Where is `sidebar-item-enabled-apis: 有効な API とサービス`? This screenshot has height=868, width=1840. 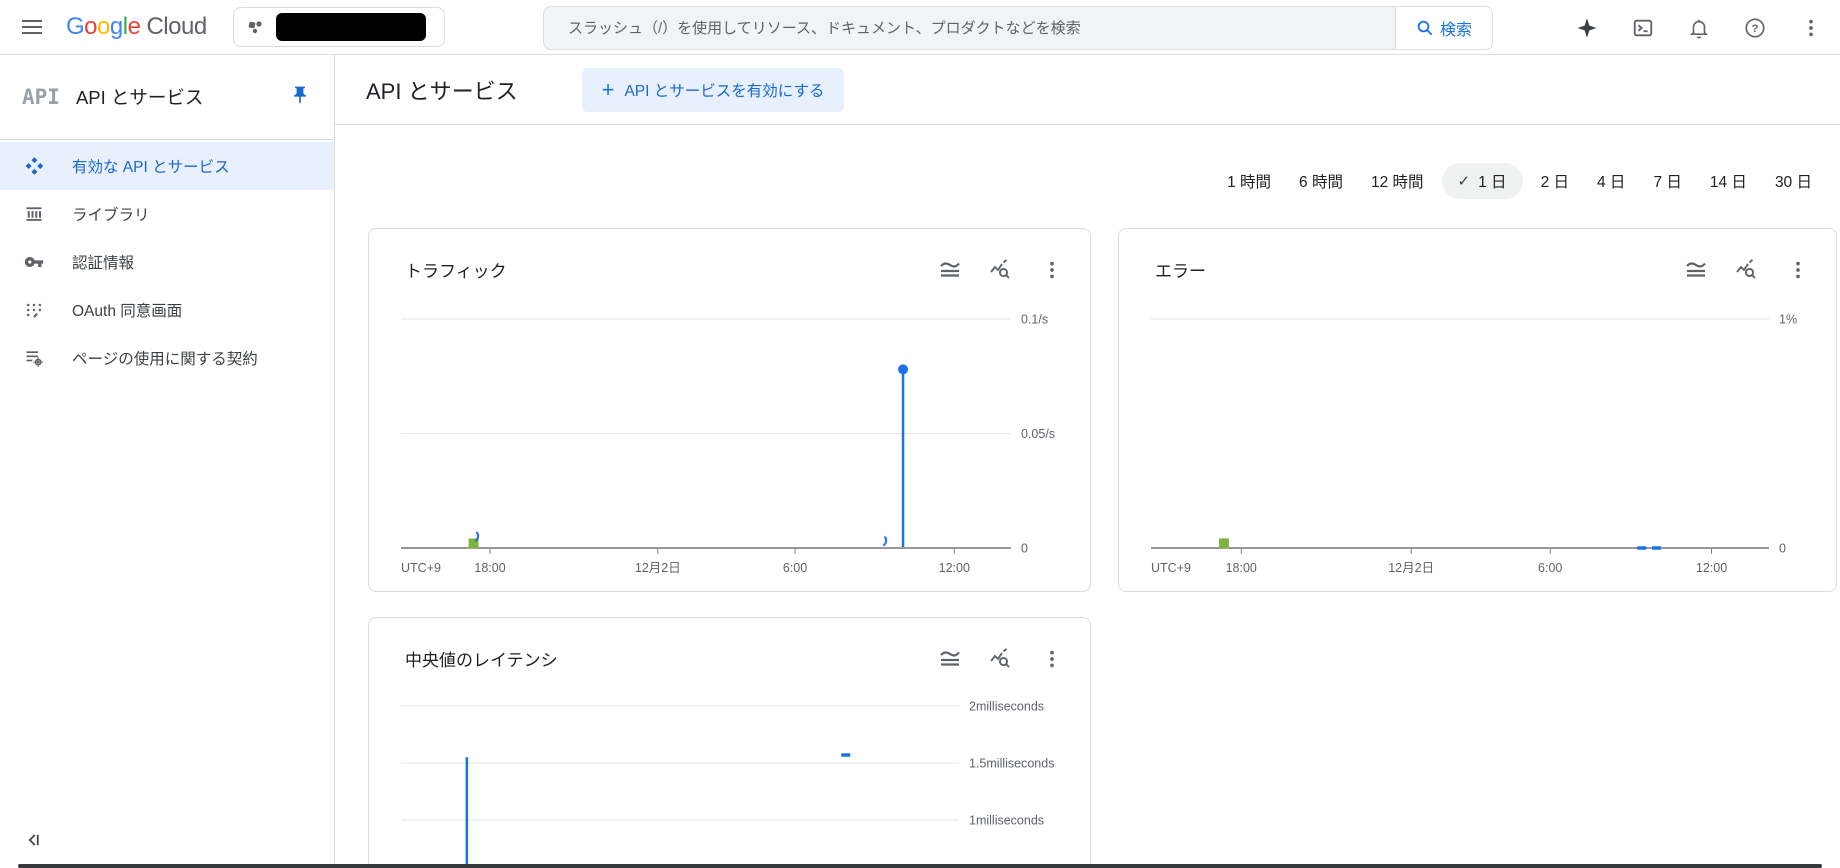
sidebar-item-enabled-apis: 有効な API とサービス is located at coordinates (167, 166).